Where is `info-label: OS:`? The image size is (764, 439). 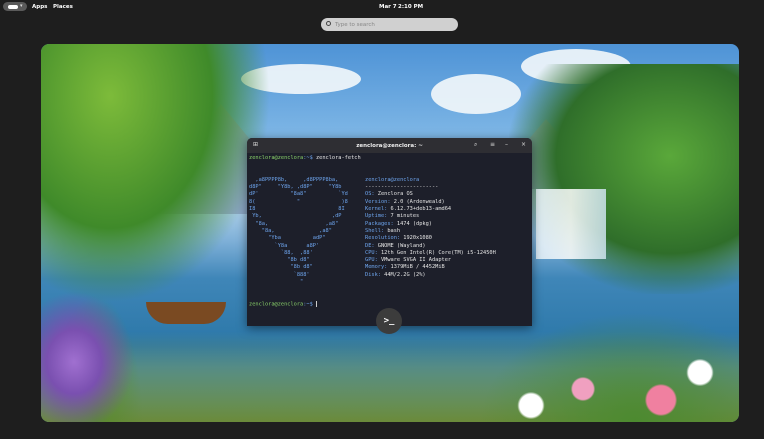 info-label: OS: is located at coordinates (370, 194).